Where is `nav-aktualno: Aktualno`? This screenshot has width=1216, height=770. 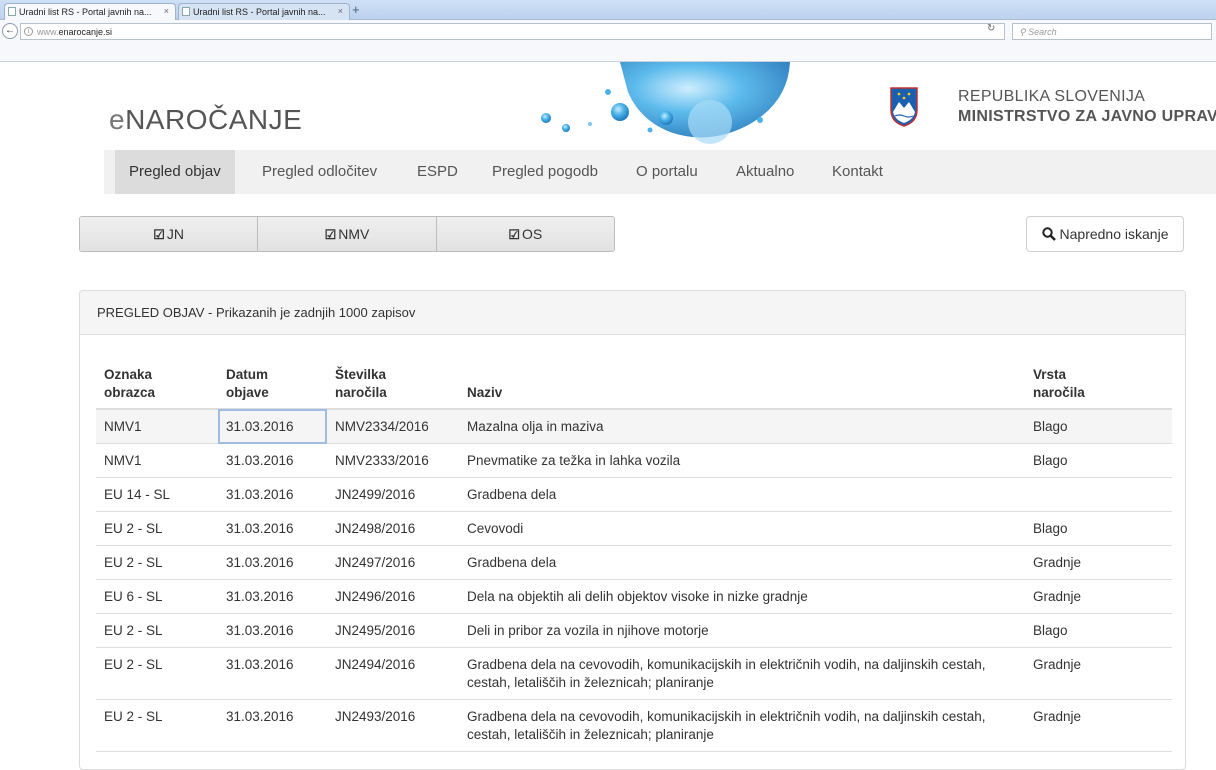
nav-aktualno: Aktualno is located at coordinates (765, 172).